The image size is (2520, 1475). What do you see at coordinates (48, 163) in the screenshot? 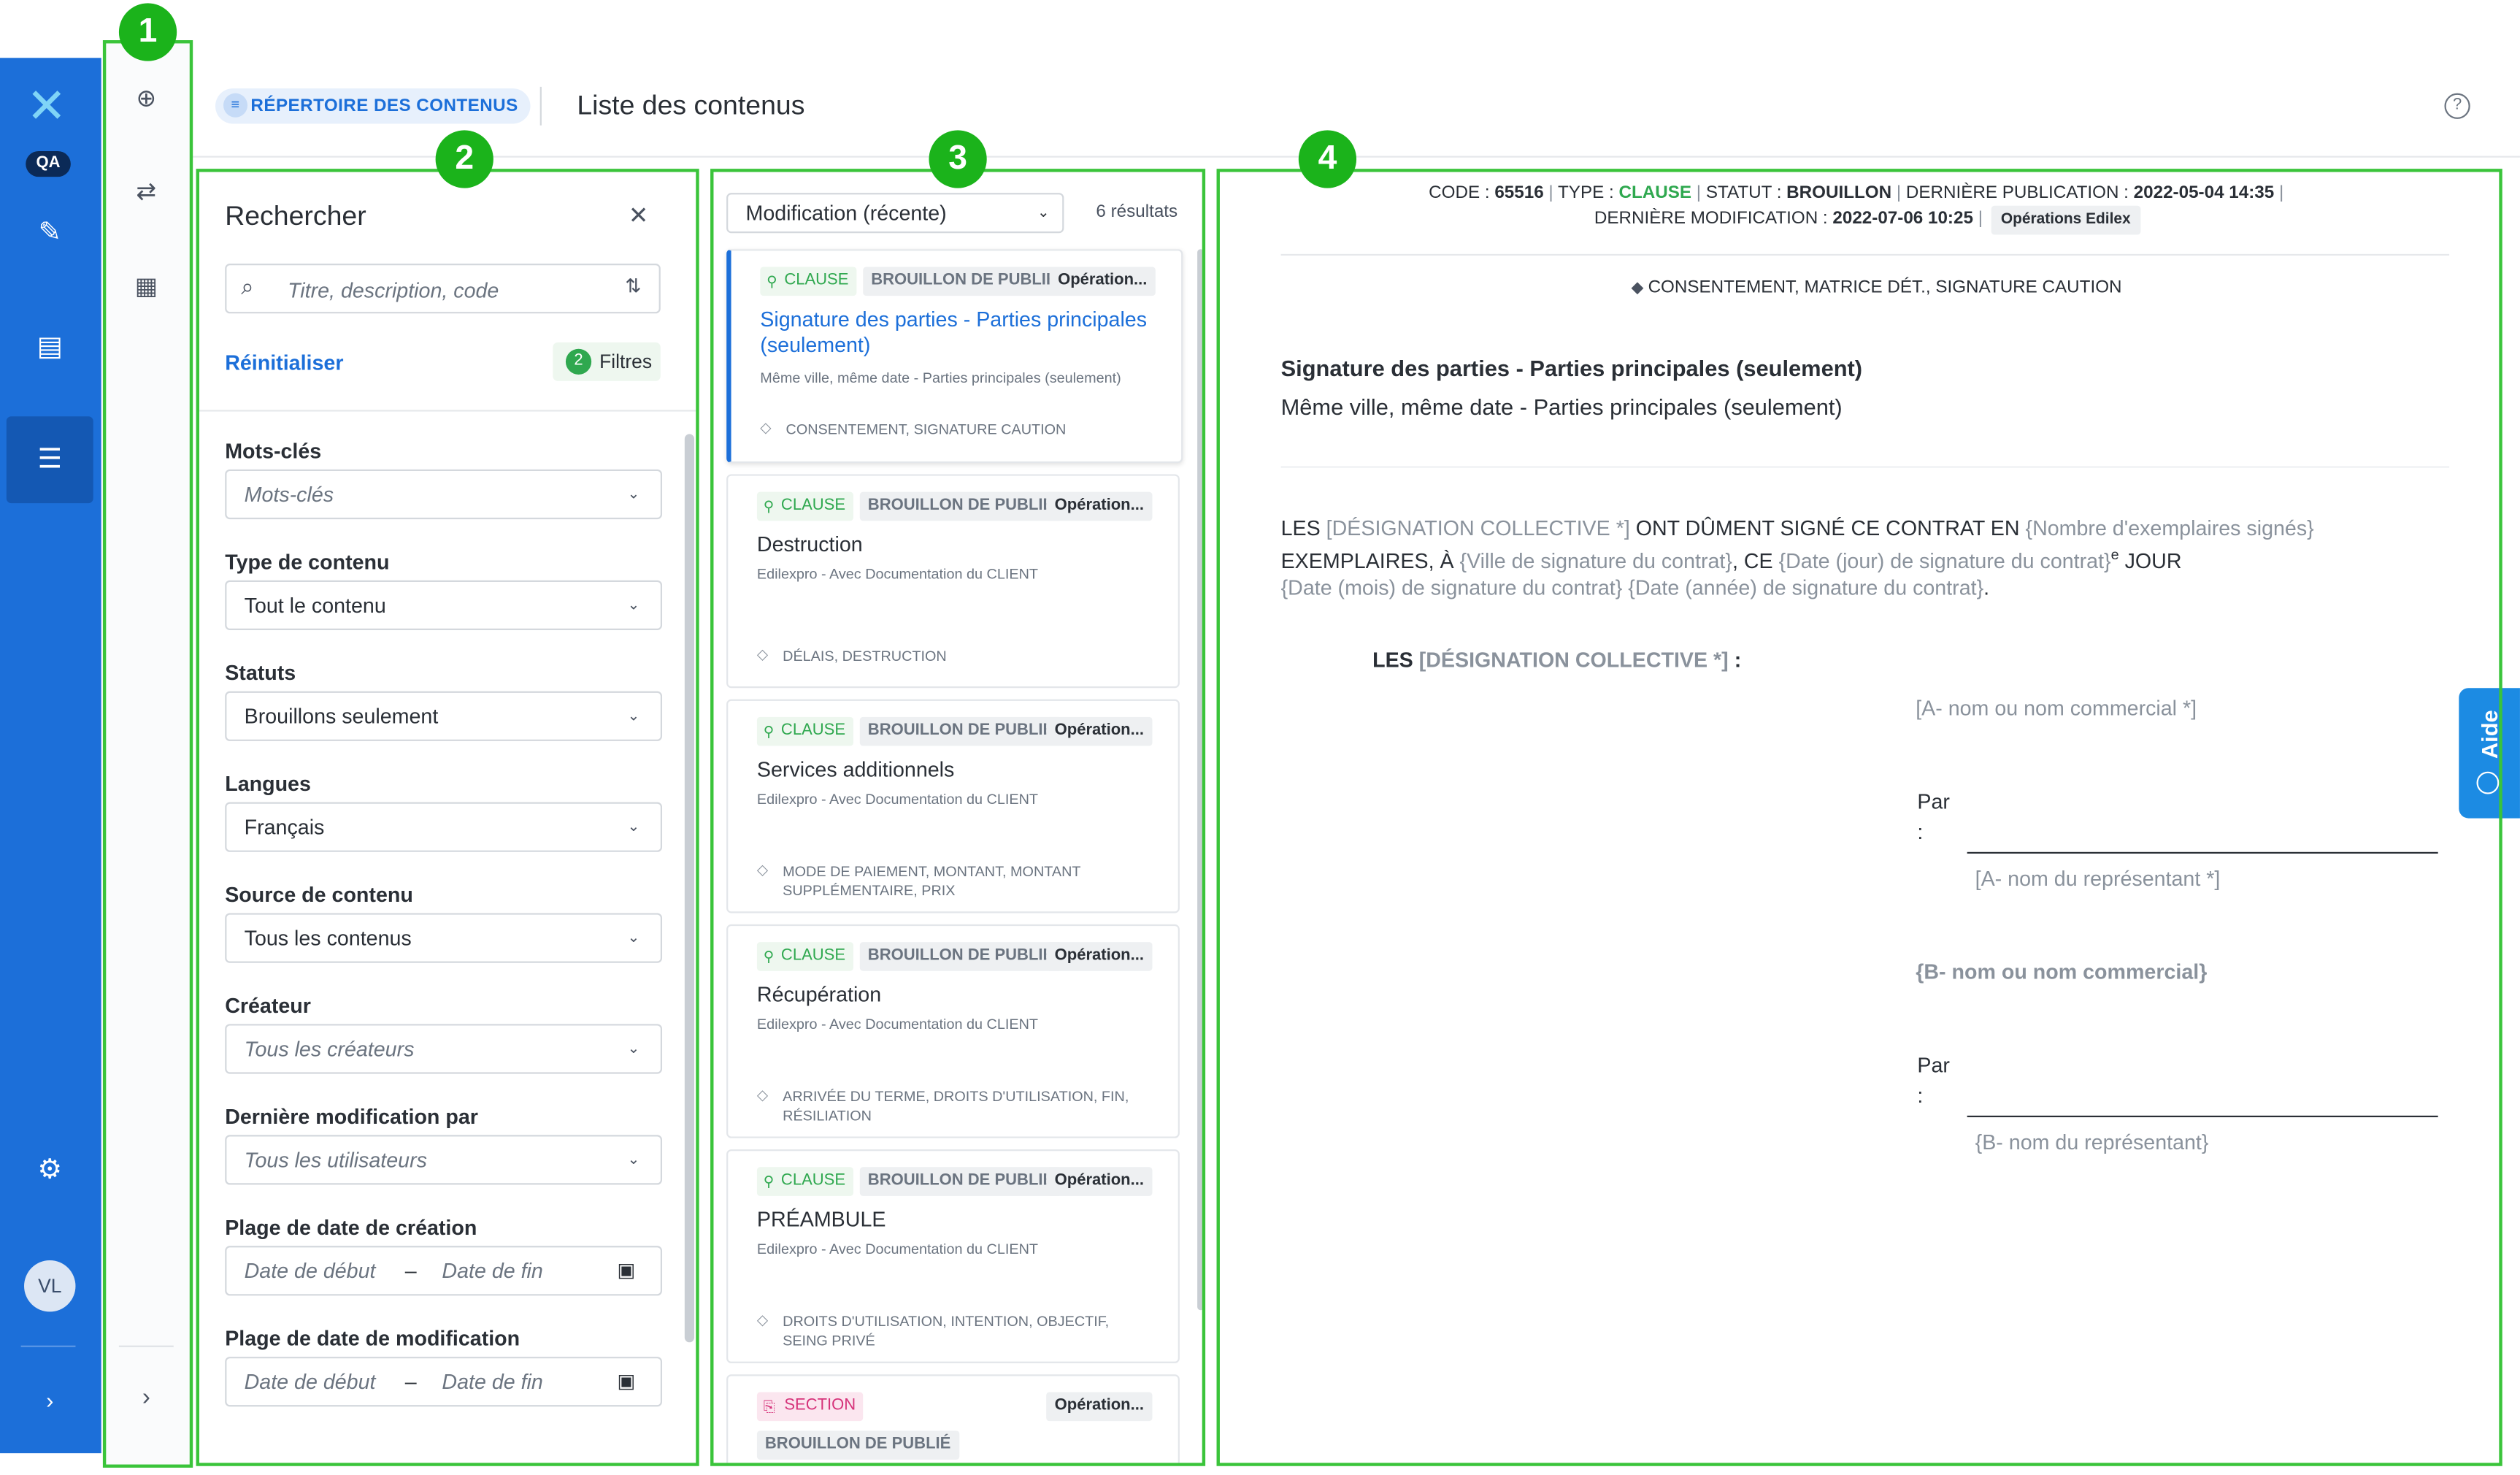
I see `env-badge: QA` at bounding box center [48, 163].